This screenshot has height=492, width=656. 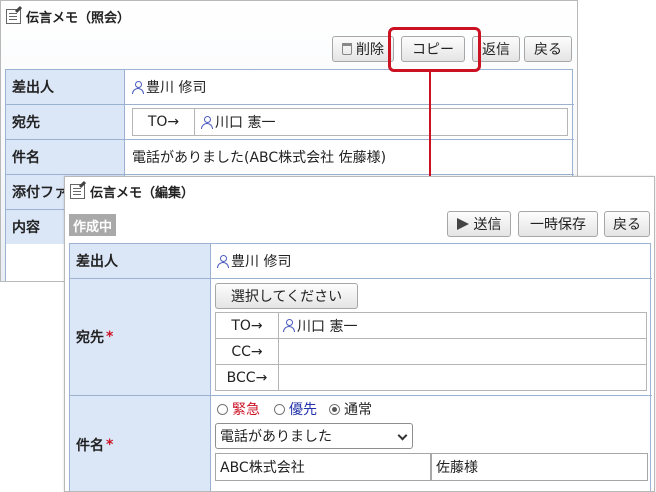 What do you see at coordinates (350, 122) in the screenshot?
I see `recipient-list: TO→ 川口 憲一` at bounding box center [350, 122].